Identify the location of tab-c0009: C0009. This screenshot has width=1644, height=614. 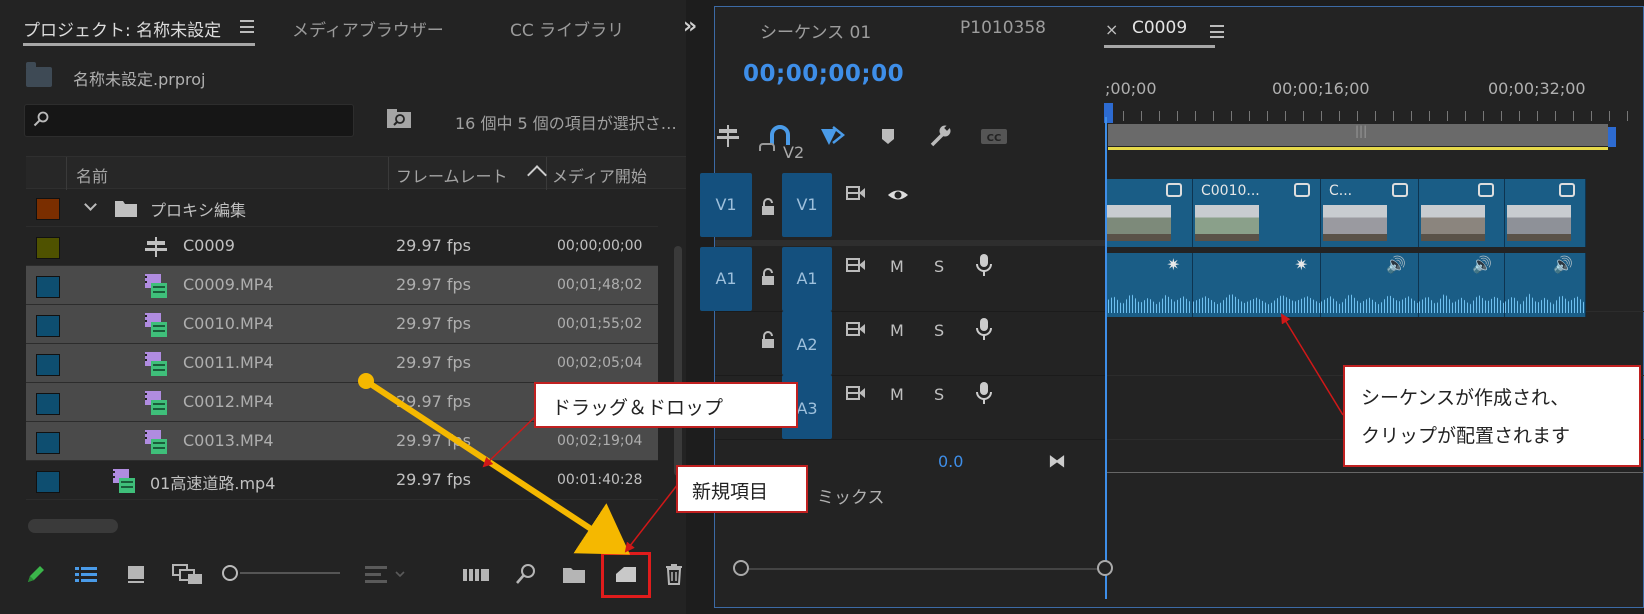
(1159, 28).